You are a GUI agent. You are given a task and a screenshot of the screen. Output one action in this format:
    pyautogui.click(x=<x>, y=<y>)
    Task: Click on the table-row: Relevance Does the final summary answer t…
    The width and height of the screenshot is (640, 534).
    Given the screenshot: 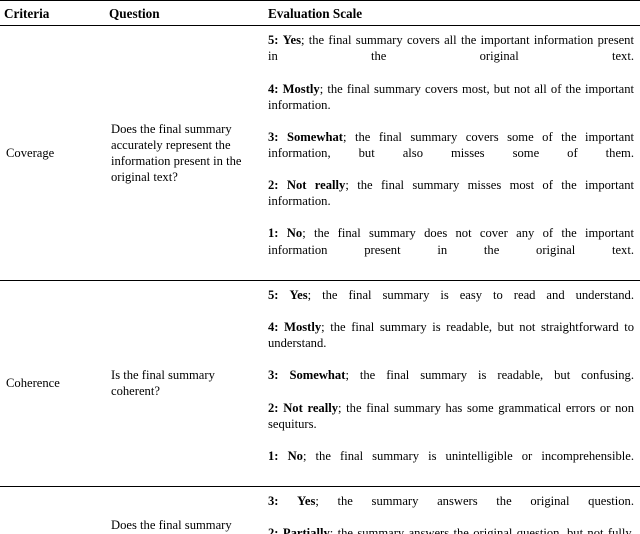 What is the action you would take?
    pyautogui.click(x=320, y=510)
    